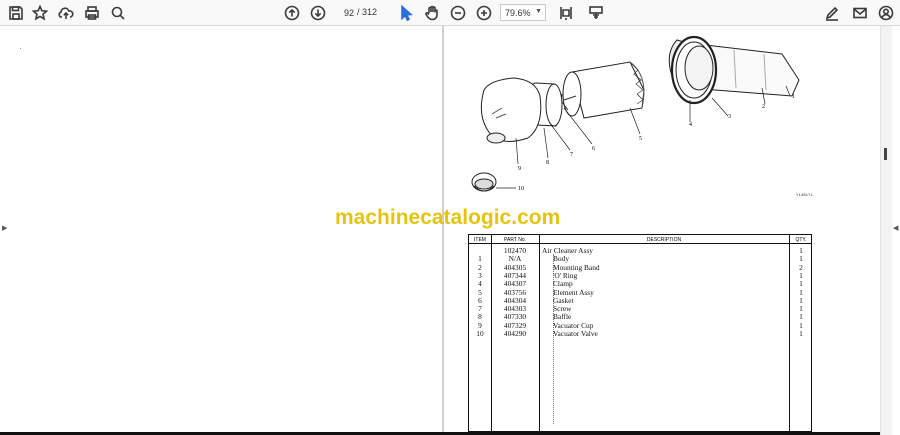 The width and height of the screenshot is (900, 435). I want to click on email-icon, so click(860, 13).